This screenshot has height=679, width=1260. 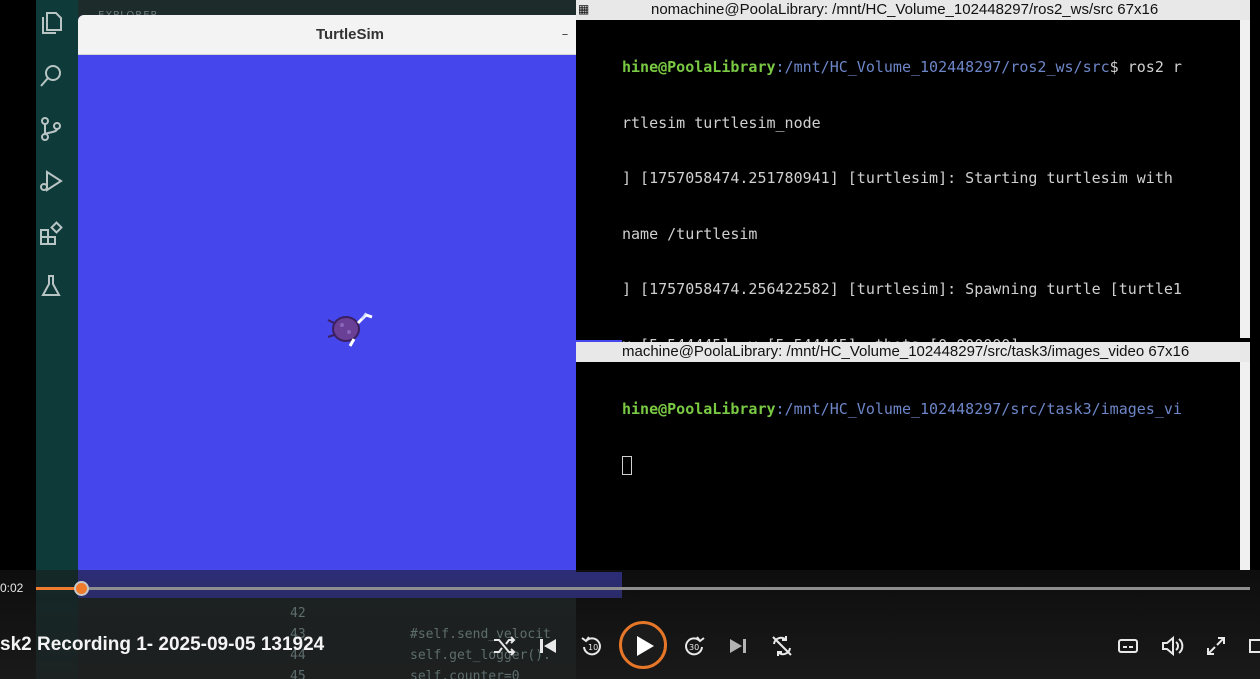 What do you see at coordinates (584, 9) in the screenshot?
I see `window-grid-icon: ▦` at bounding box center [584, 9].